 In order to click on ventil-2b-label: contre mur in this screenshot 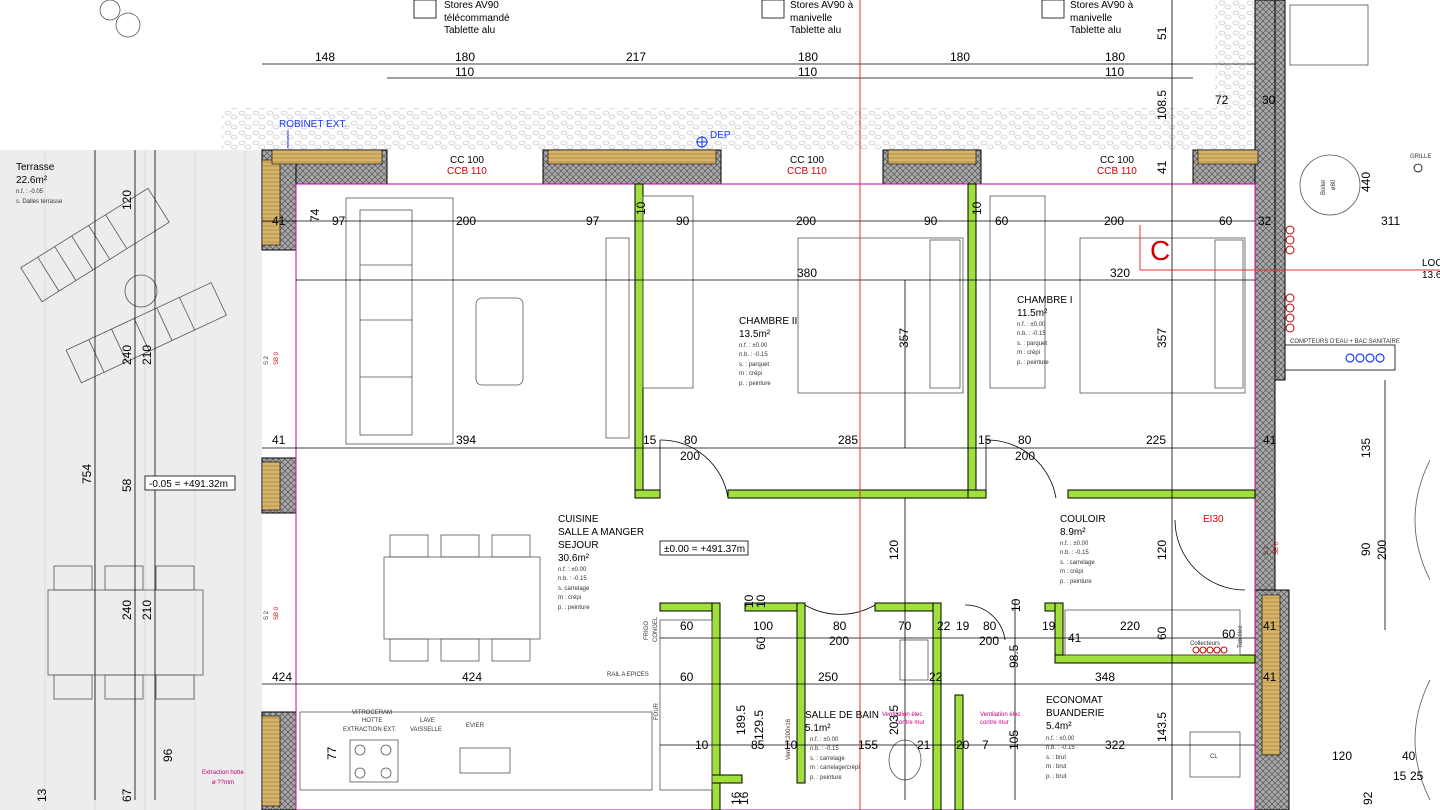, I will do `click(994, 723)`.